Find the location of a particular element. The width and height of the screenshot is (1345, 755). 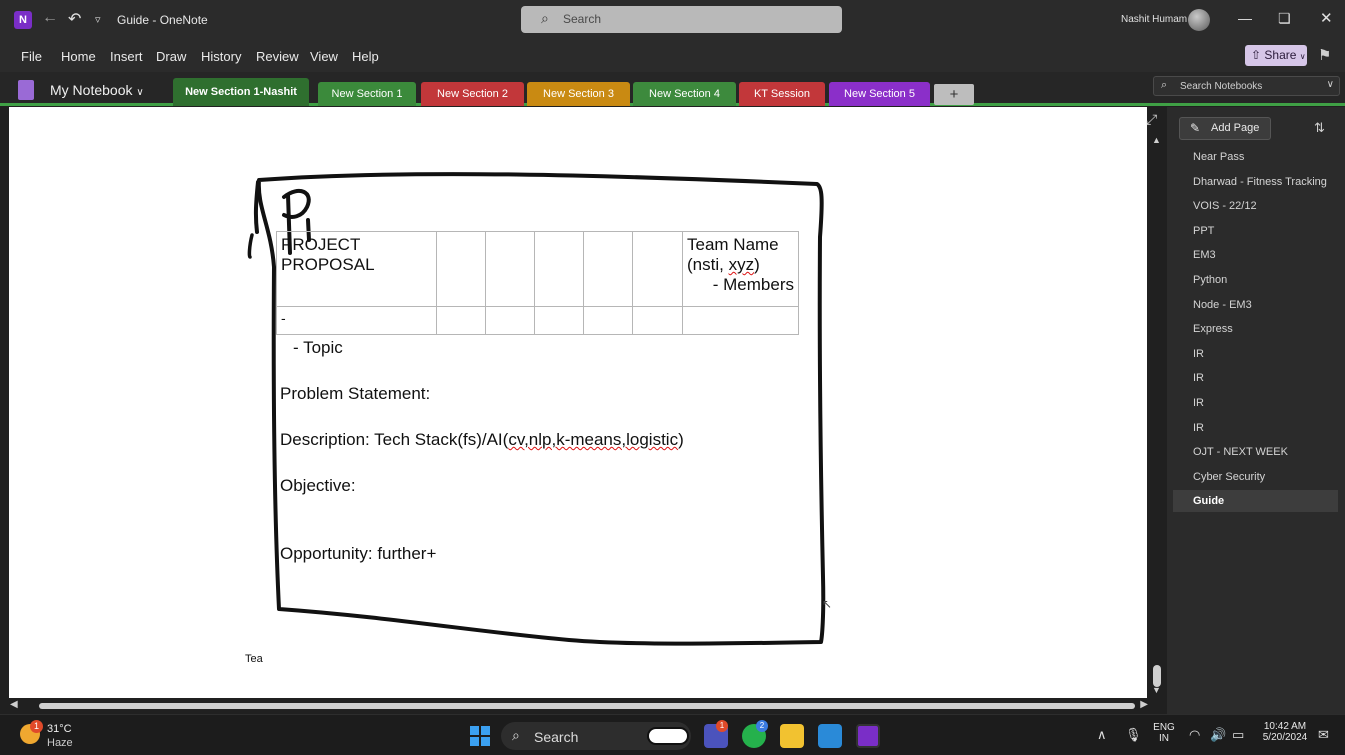

page-item-cyber-security: Cyber Security is located at coordinates (1255, 477).